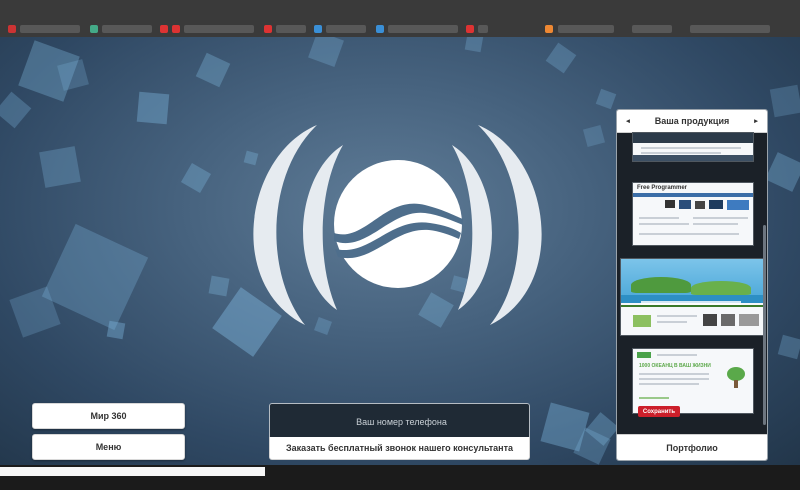 The height and width of the screenshot is (490, 800). I want to click on menu-button: Меню, so click(108, 447).